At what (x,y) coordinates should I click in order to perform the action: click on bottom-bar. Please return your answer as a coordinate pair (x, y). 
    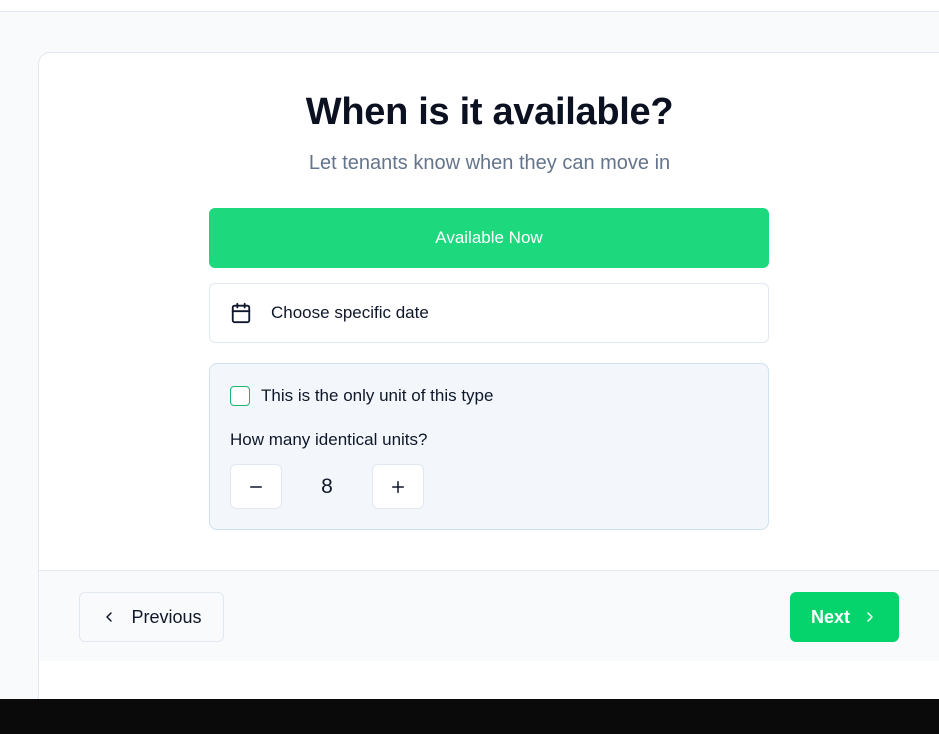
    Looking at the image, I should click on (469, 716).